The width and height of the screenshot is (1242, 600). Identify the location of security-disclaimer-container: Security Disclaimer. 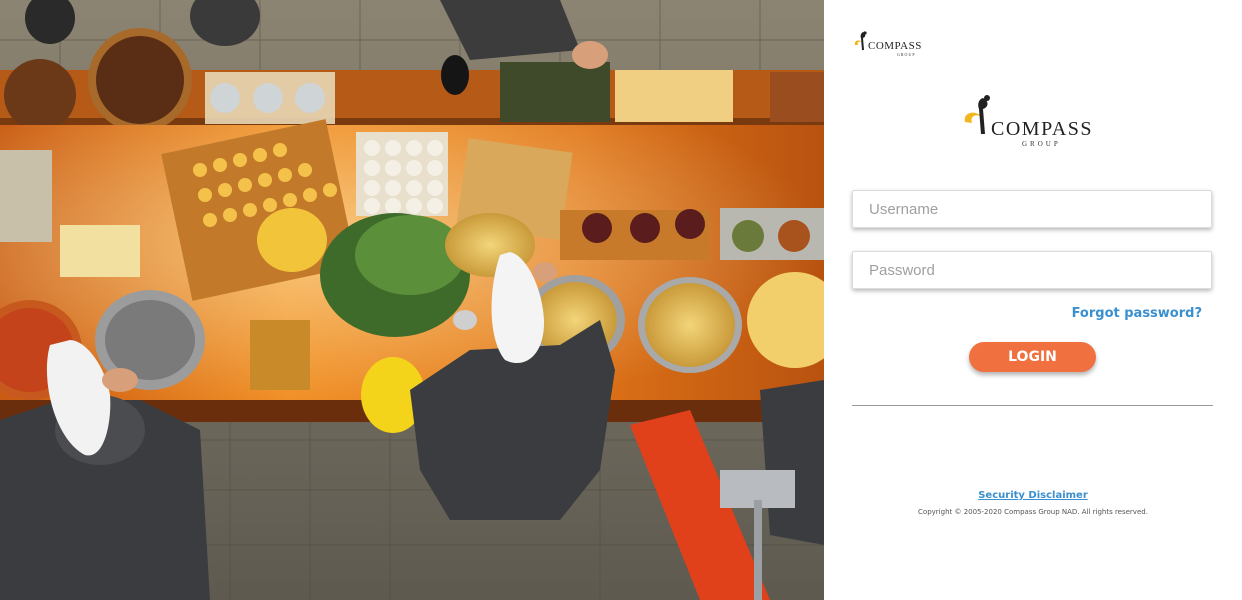
(1033, 494).